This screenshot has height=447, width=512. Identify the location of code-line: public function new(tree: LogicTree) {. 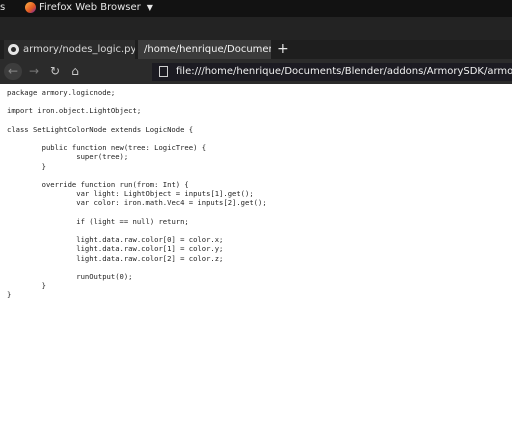
(107, 148).